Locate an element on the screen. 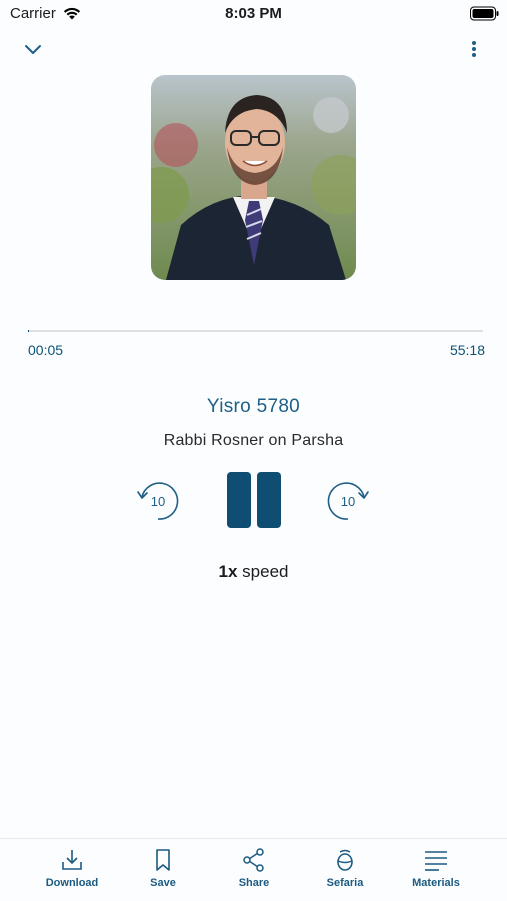 The image size is (507, 901). rewind-seconds-label: 10 is located at coordinates (158, 501).